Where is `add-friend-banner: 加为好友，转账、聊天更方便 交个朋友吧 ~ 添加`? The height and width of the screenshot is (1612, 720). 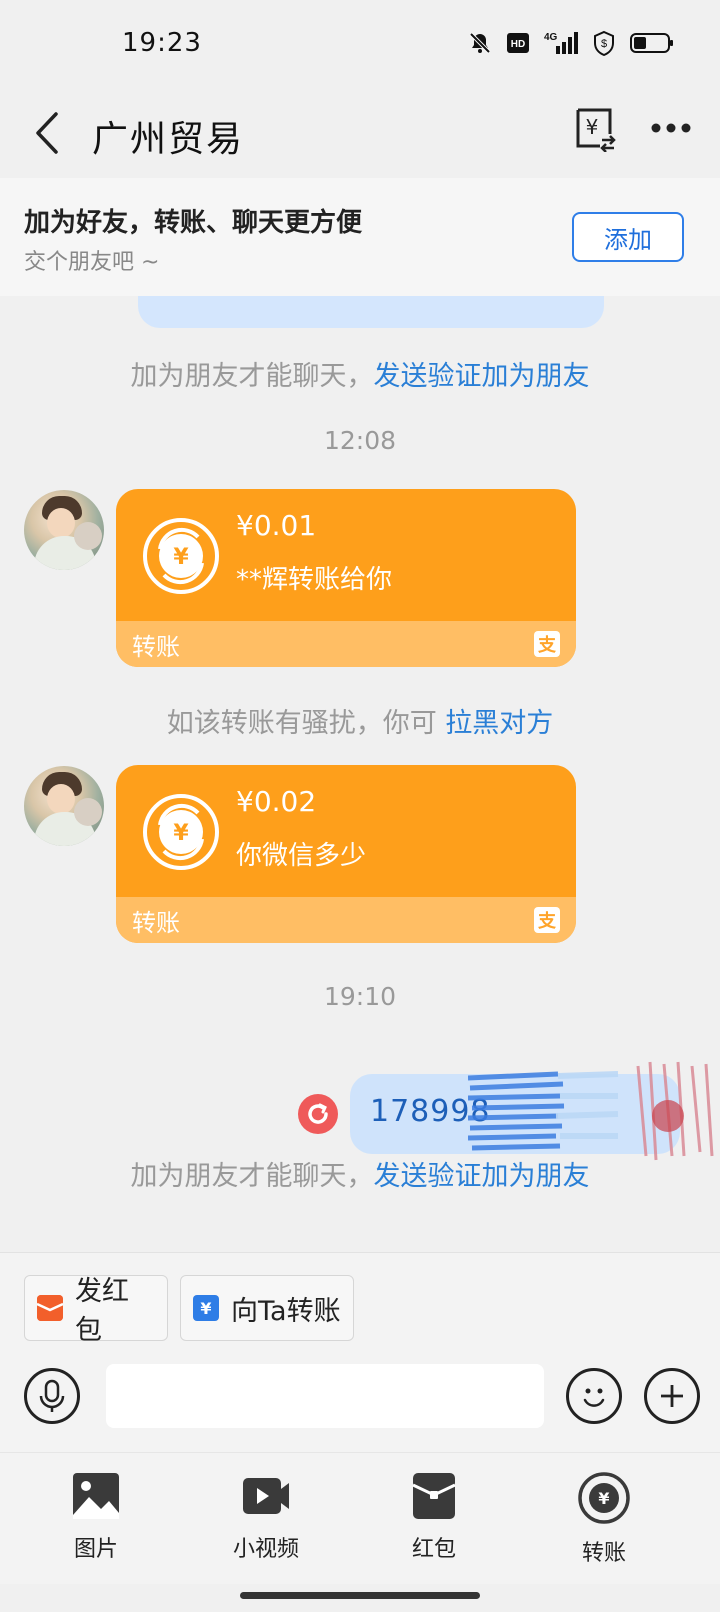 add-friend-banner: 加为好友，转账、聊天更方便 交个朋友吧 ~ 添加 is located at coordinates (360, 237).